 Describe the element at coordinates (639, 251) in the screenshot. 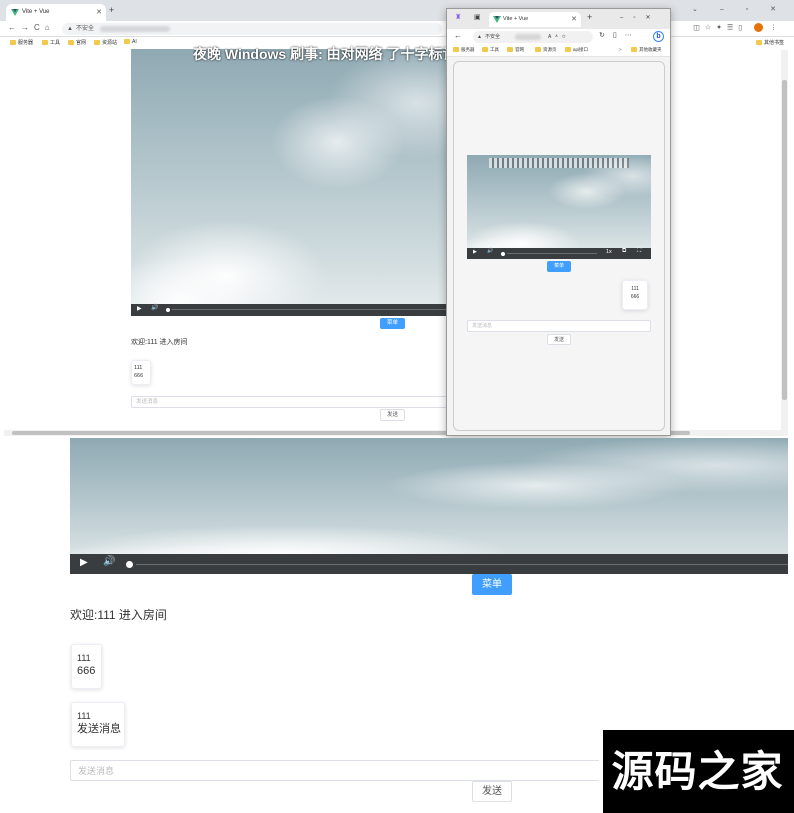

I see `fullscreen-icon: ⛶` at that location.